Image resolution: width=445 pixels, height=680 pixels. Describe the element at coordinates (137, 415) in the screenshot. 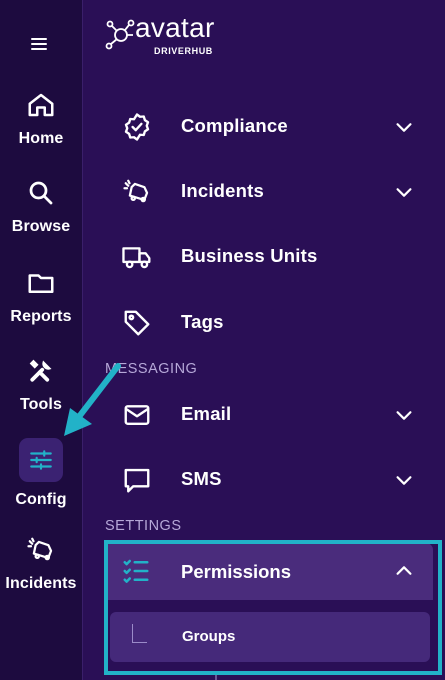

I see `envelope-icon` at that location.